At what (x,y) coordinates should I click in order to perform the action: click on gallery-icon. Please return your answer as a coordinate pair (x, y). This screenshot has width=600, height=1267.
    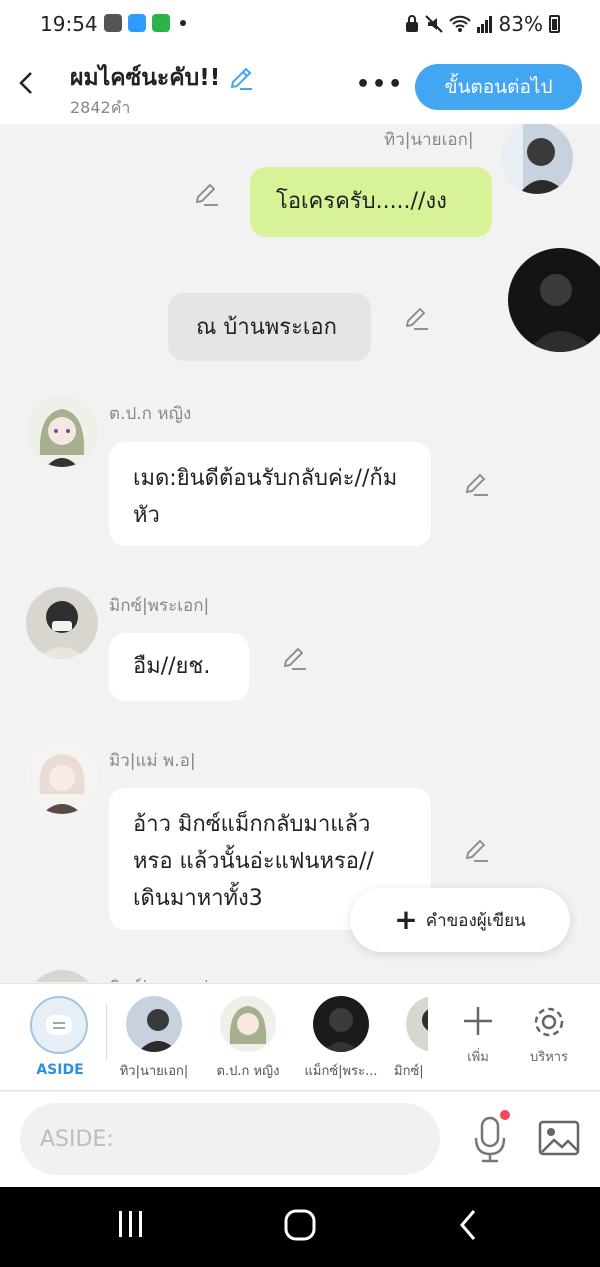
    Looking at the image, I should click on (113, 23).